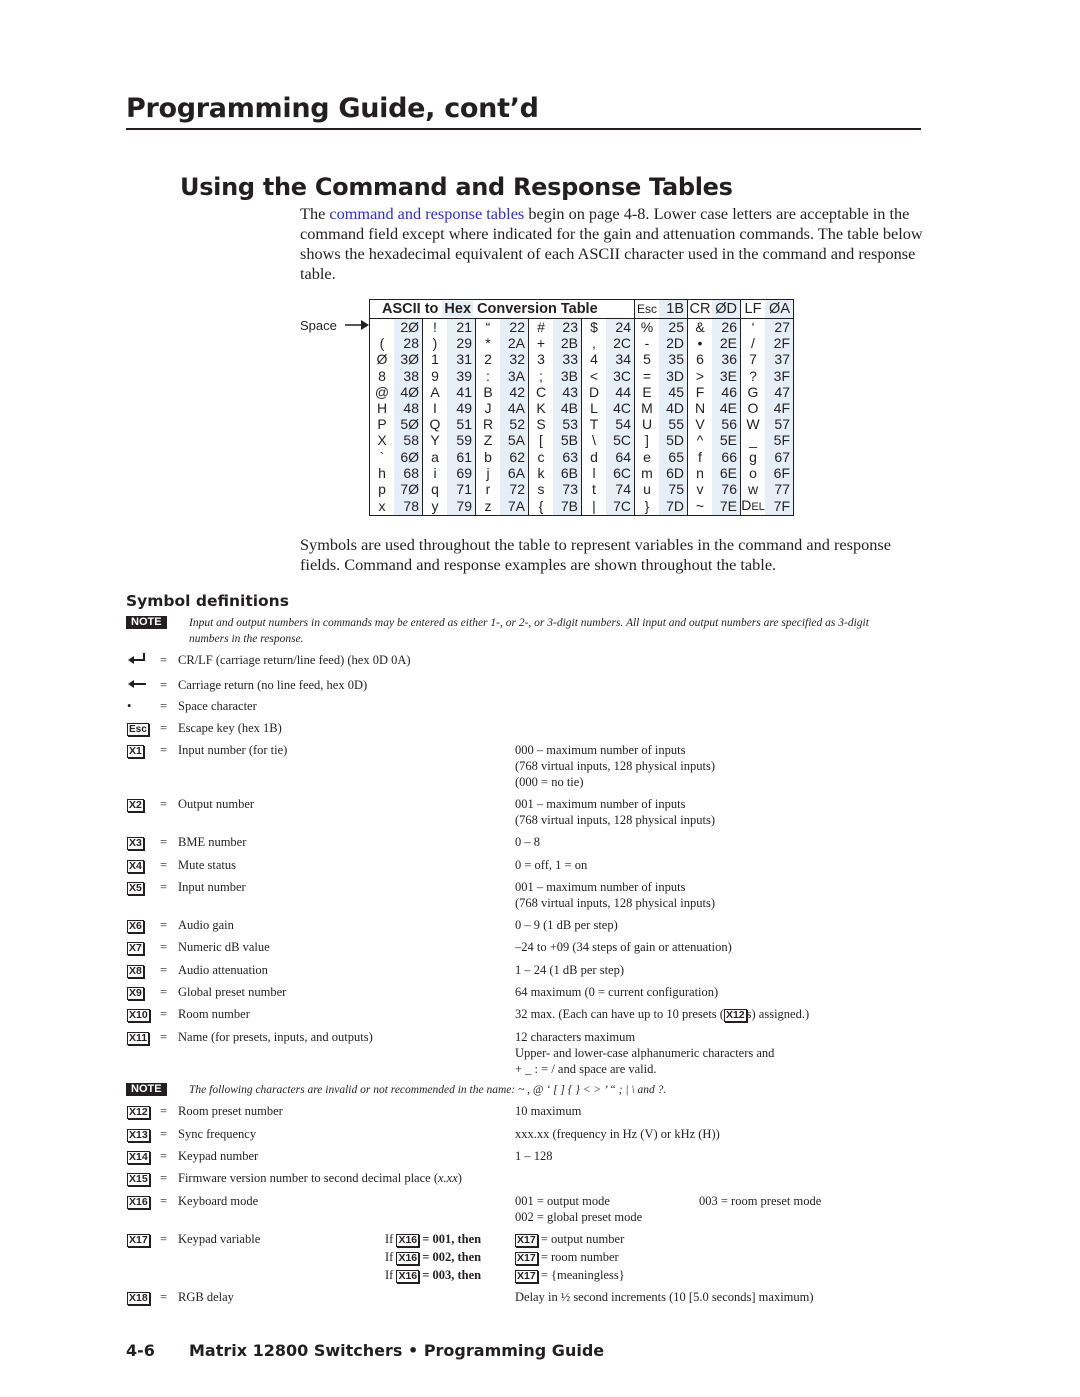 This screenshot has height=1397, width=1080. Describe the element at coordinates (435, 456) in the screenshot. I see `ascii-char: a` at that location.